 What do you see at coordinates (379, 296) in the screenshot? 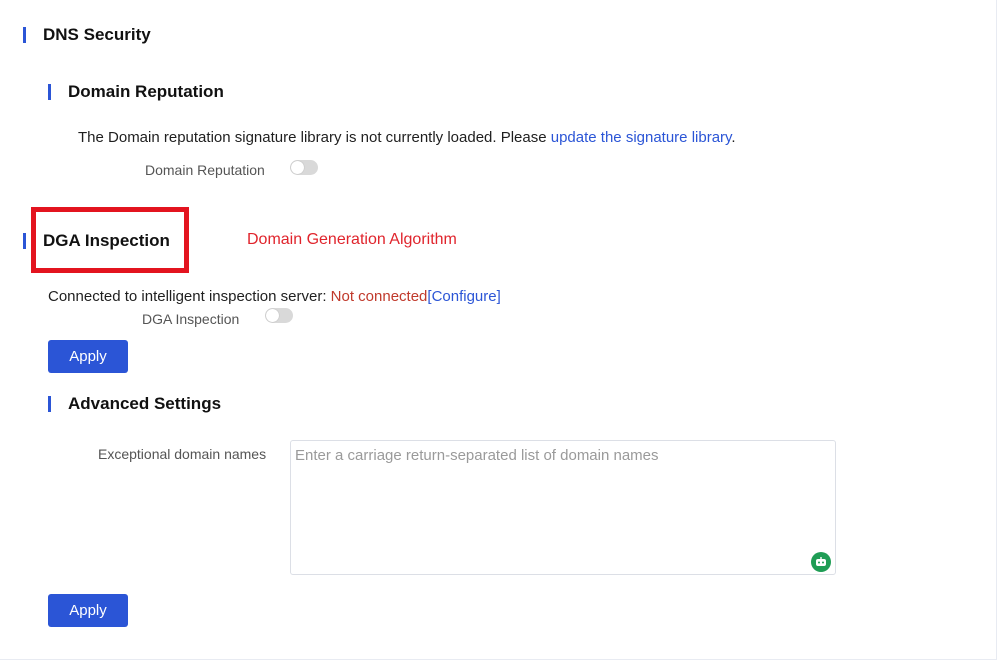
I see `status-not-connected: Not connected` at bounding box center [379, 296].